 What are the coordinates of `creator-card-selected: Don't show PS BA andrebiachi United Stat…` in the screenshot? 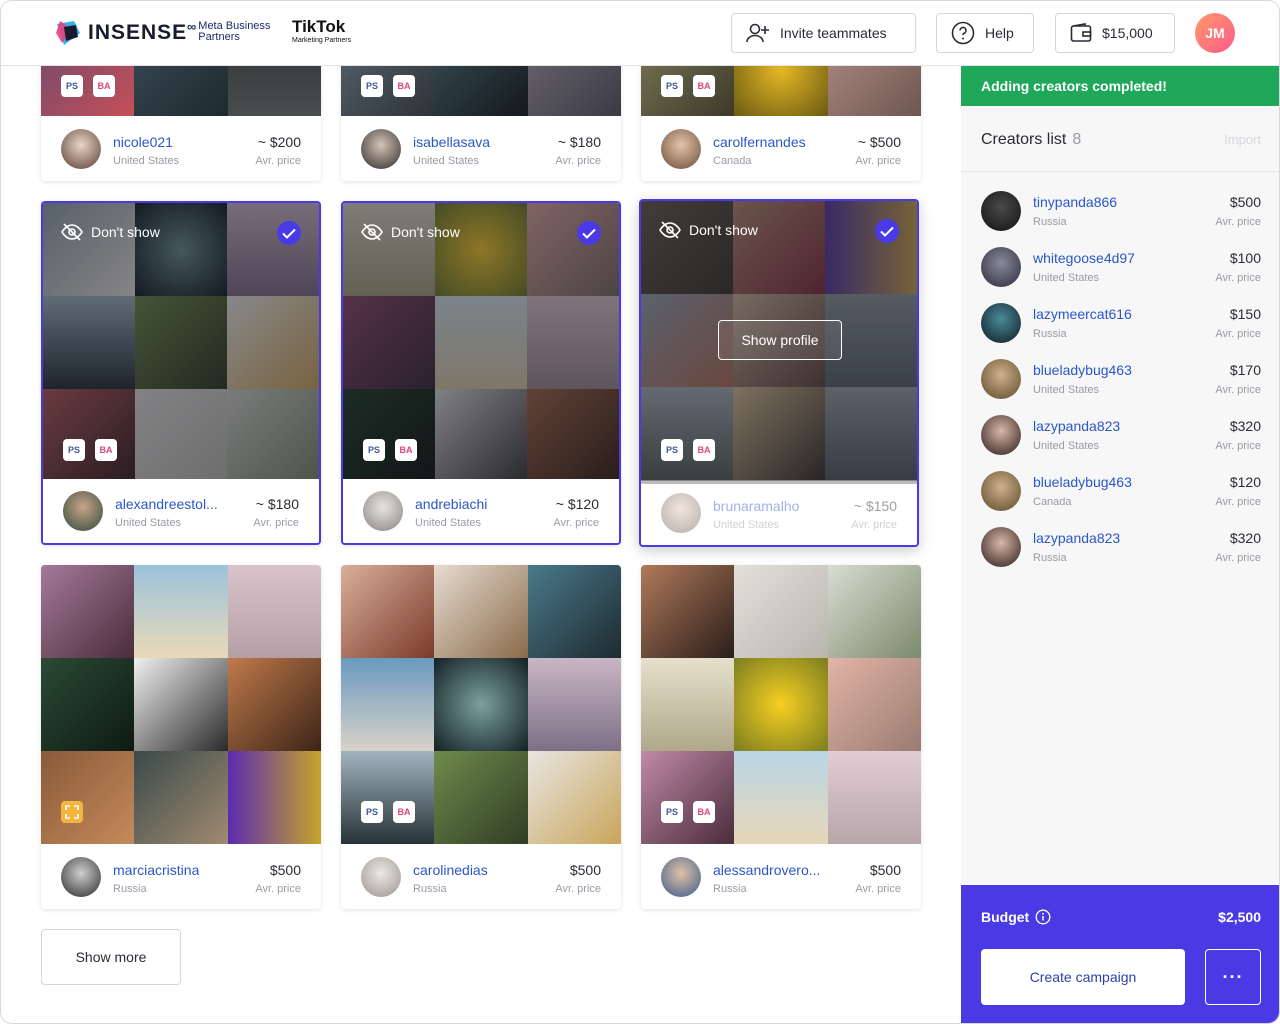 It's located at (481, 373).